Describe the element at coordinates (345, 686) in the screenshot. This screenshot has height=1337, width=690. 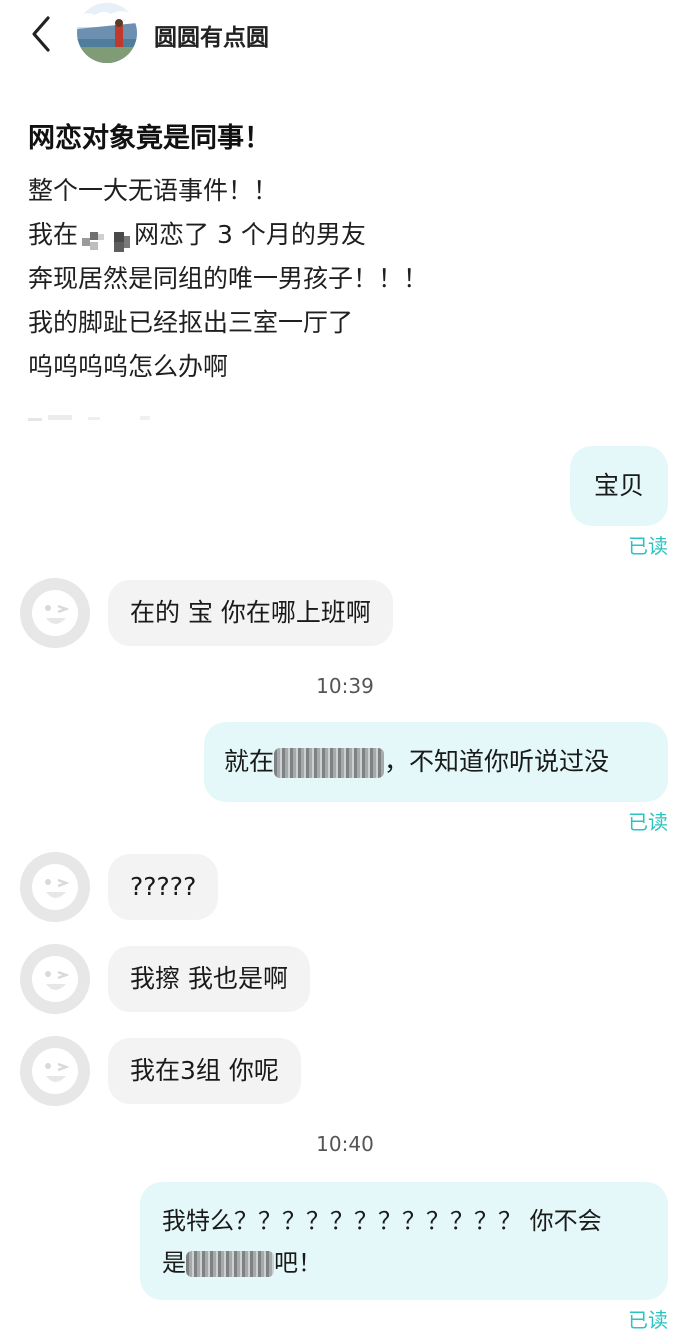
I see `timestamp: 10:39` at that location.